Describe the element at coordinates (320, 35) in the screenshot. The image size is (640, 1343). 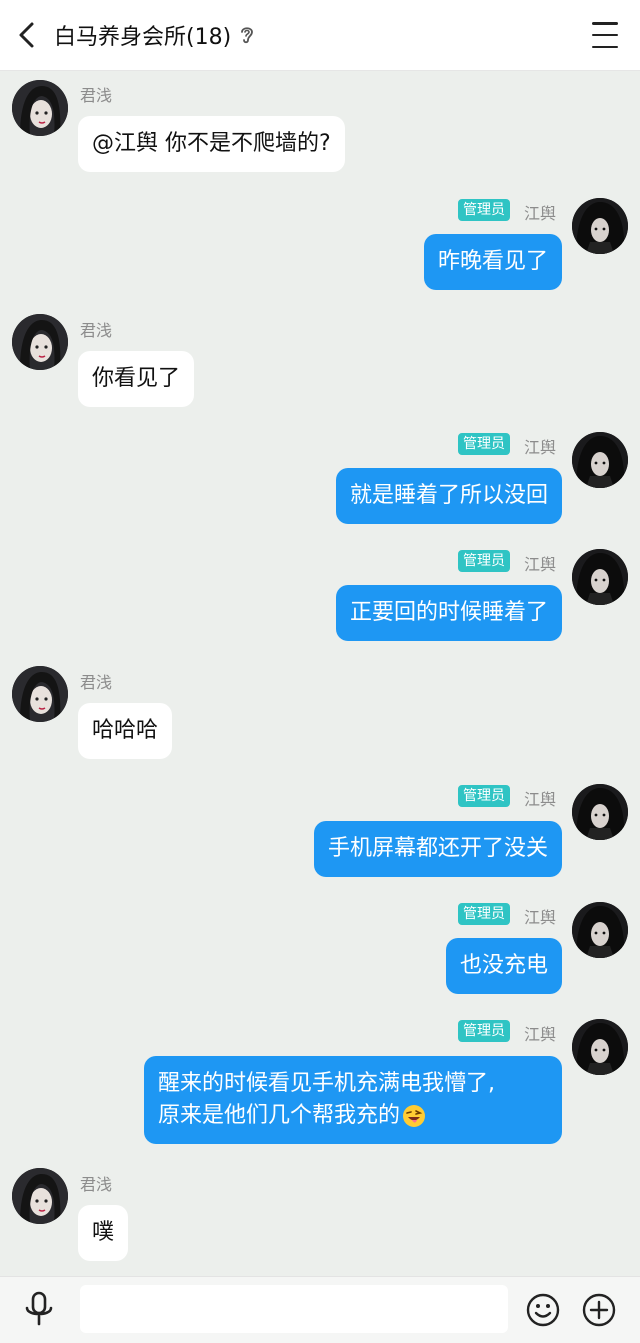
I see `chat-header: 白马养身会所(18)` at that location.